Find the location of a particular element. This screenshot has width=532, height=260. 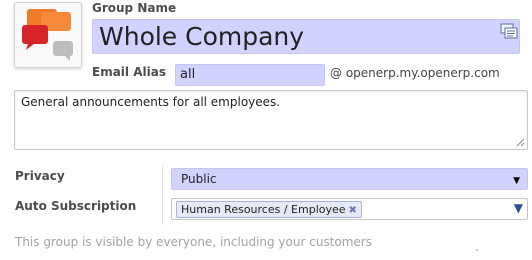

privacy-select: Public ▼ is located at coordinates (349, 179).